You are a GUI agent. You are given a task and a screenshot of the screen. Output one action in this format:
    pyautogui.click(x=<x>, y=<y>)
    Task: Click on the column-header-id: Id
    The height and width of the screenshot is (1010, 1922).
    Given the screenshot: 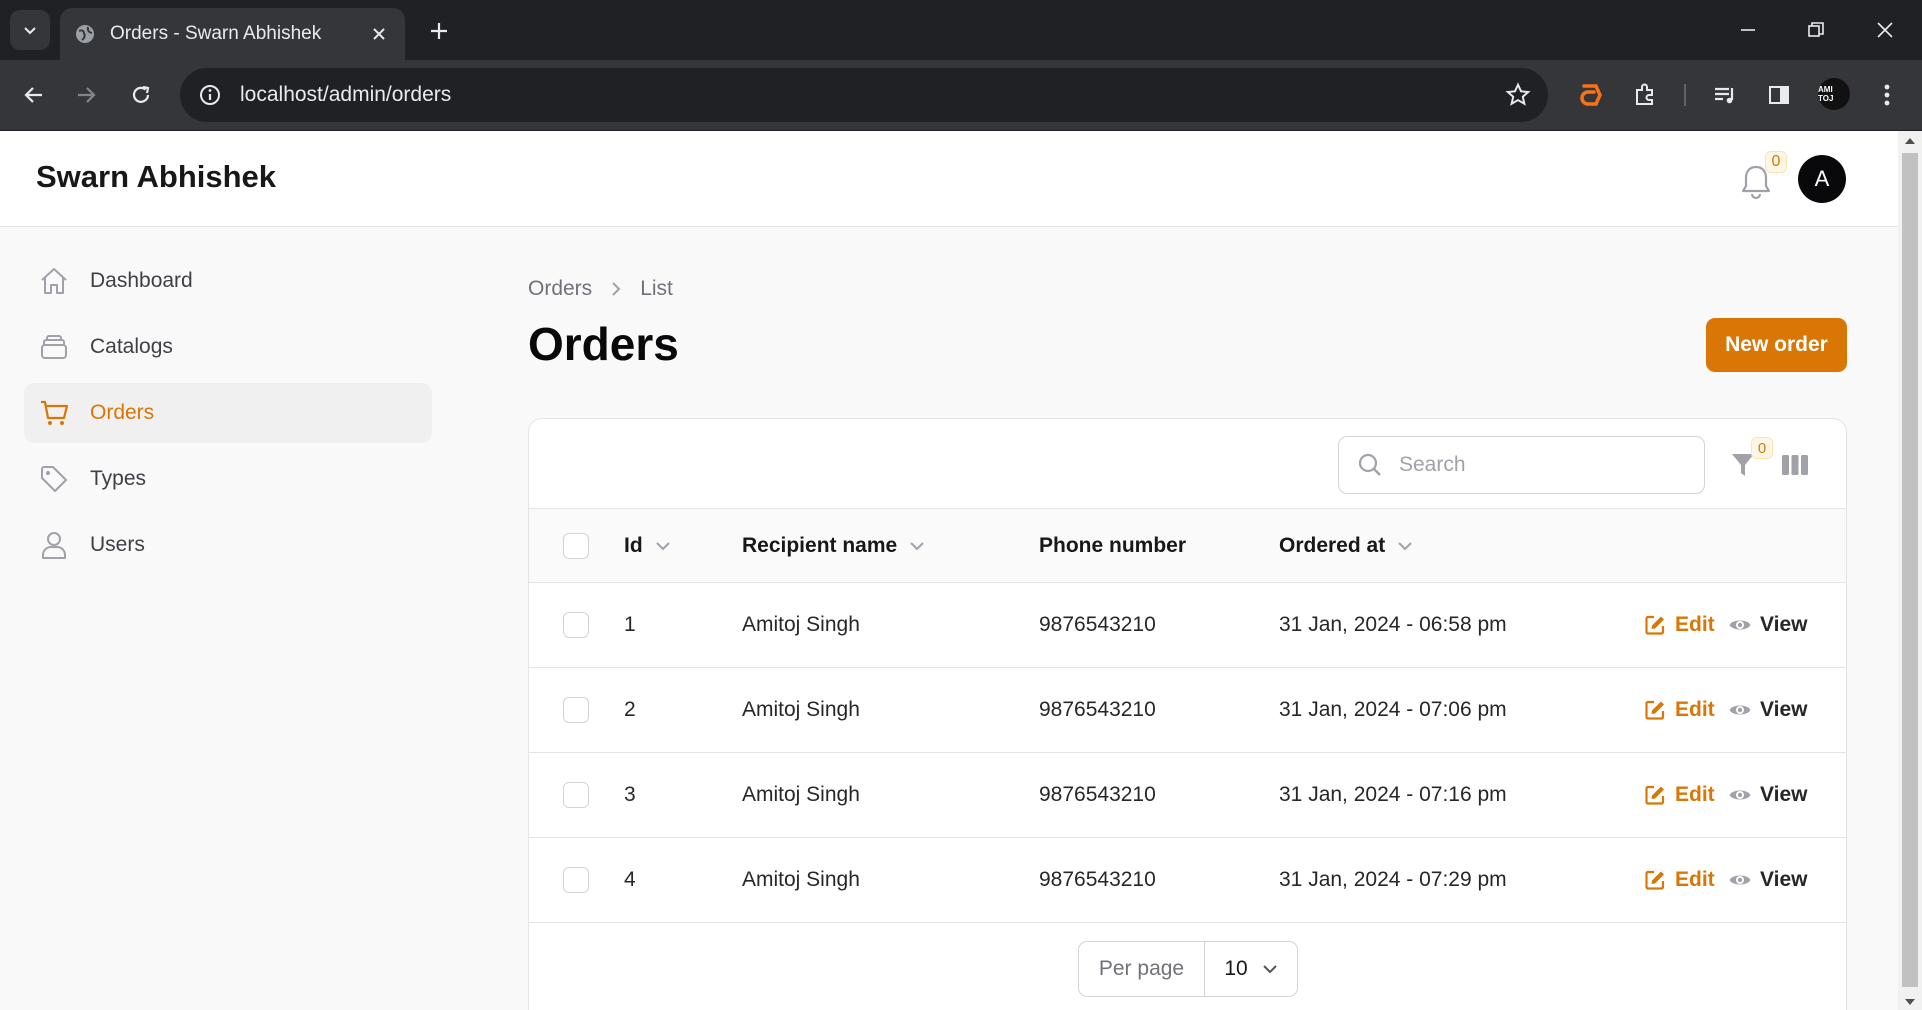 What is the action you would take?
    pyautogui.click(x=647, y=545)
    